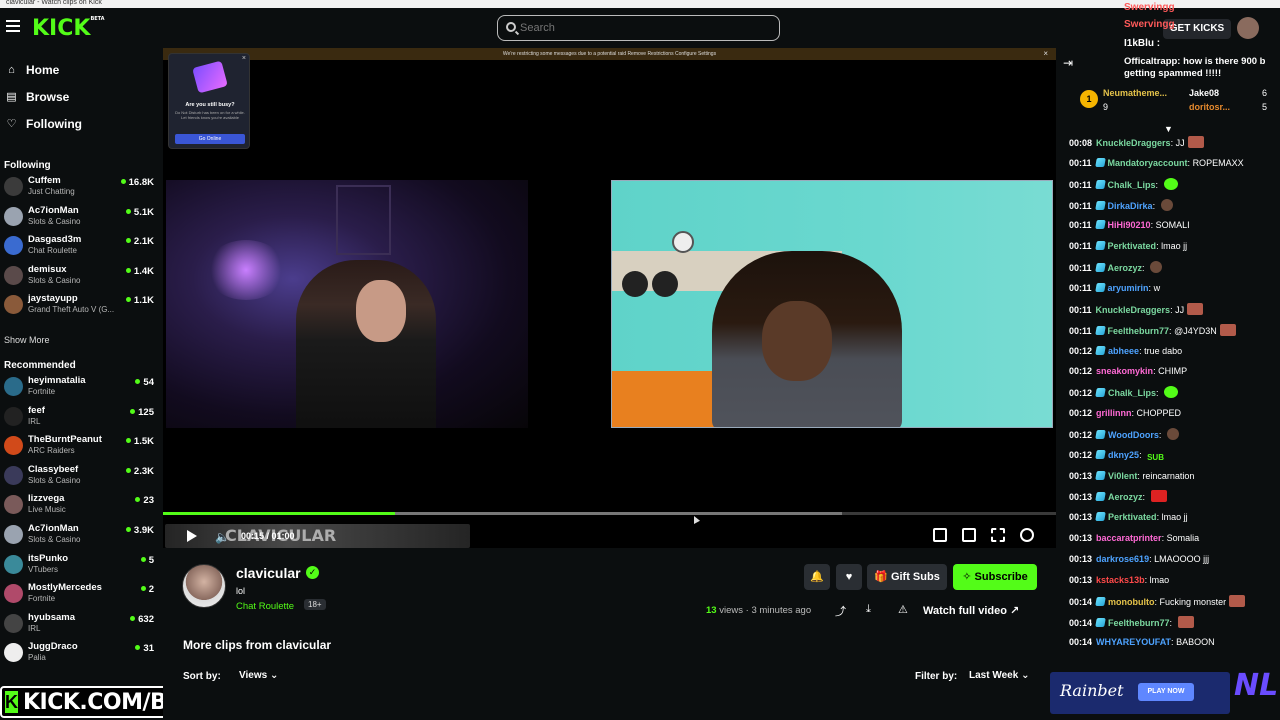  What do you see at coordinates (1128, 288) in the screenshot?
I see `chat-username: aryumirin` at bounding box center [1128, 288].